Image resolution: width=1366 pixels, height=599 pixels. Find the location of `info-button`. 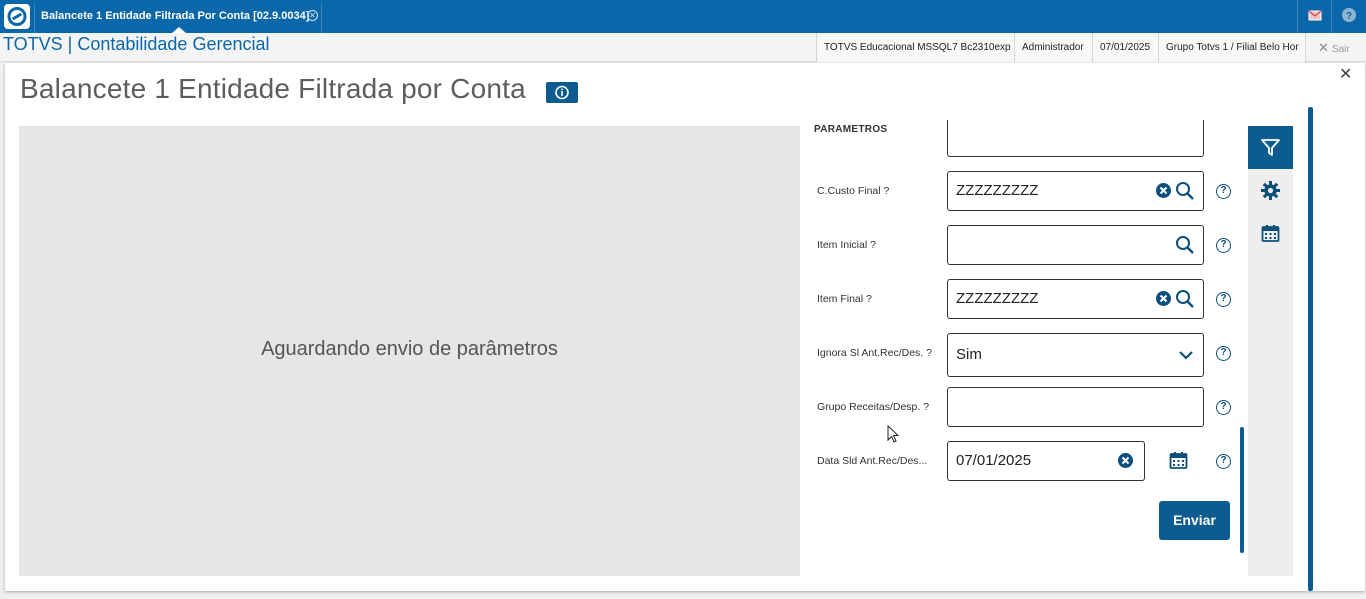

info-button is located at coordinates (562, 92).